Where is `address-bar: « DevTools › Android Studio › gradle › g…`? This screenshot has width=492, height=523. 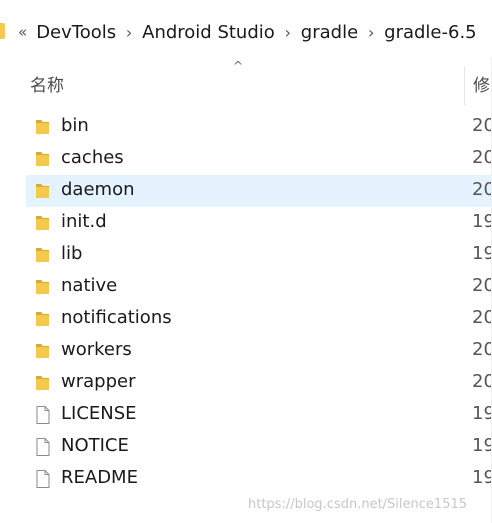
address-bar: « DevTools › Android Studio › gradle › g… is located at coordinates (246, 29).